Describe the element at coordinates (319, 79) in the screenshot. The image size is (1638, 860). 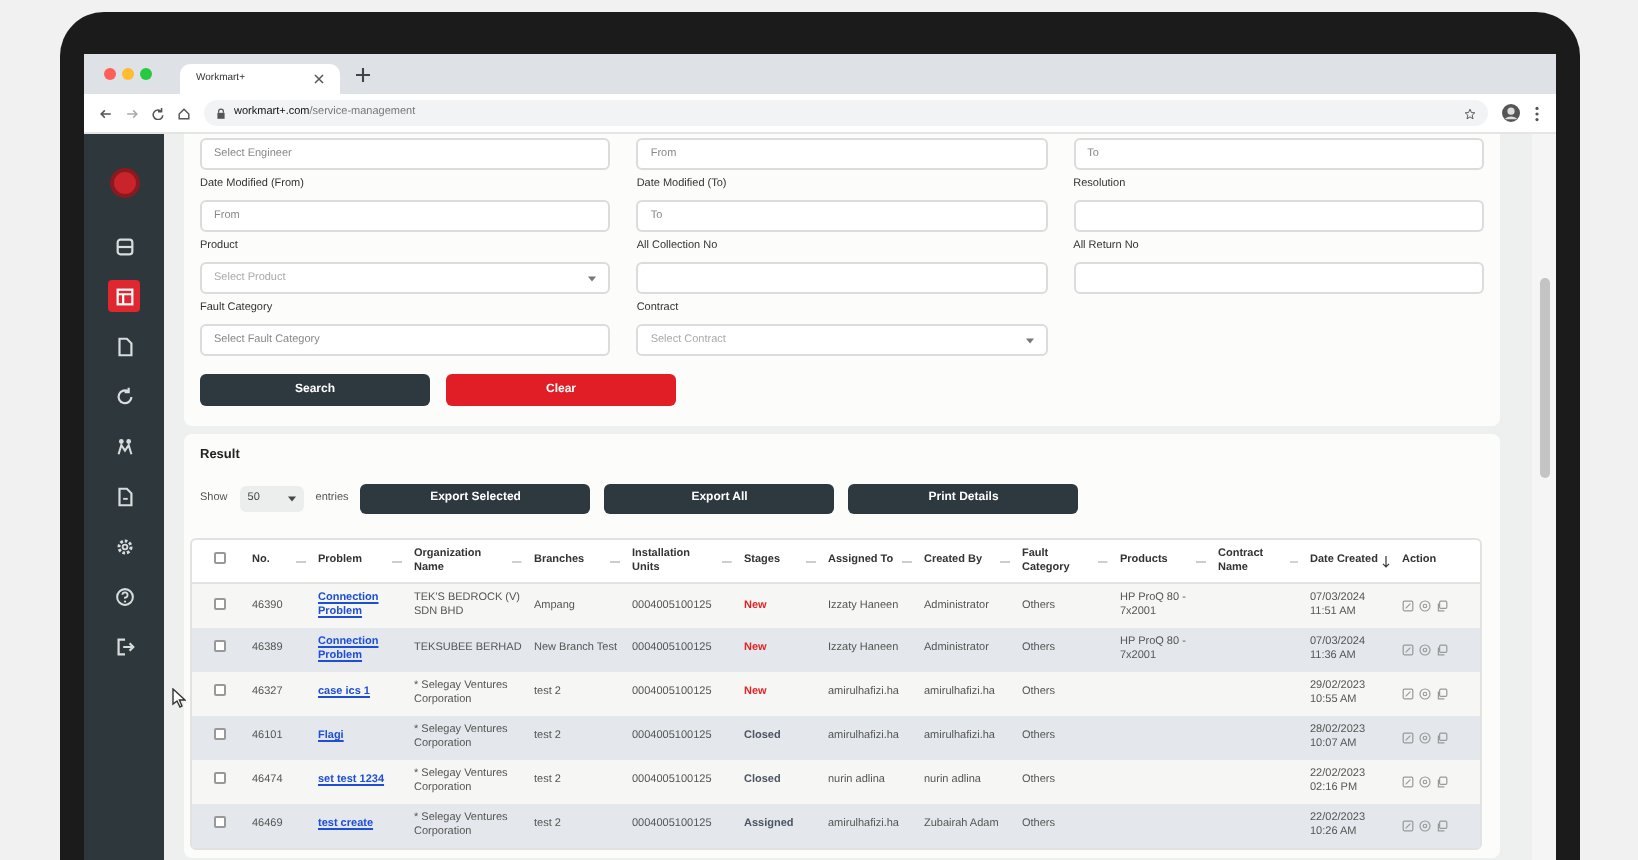
I see `close-icon` at that location.